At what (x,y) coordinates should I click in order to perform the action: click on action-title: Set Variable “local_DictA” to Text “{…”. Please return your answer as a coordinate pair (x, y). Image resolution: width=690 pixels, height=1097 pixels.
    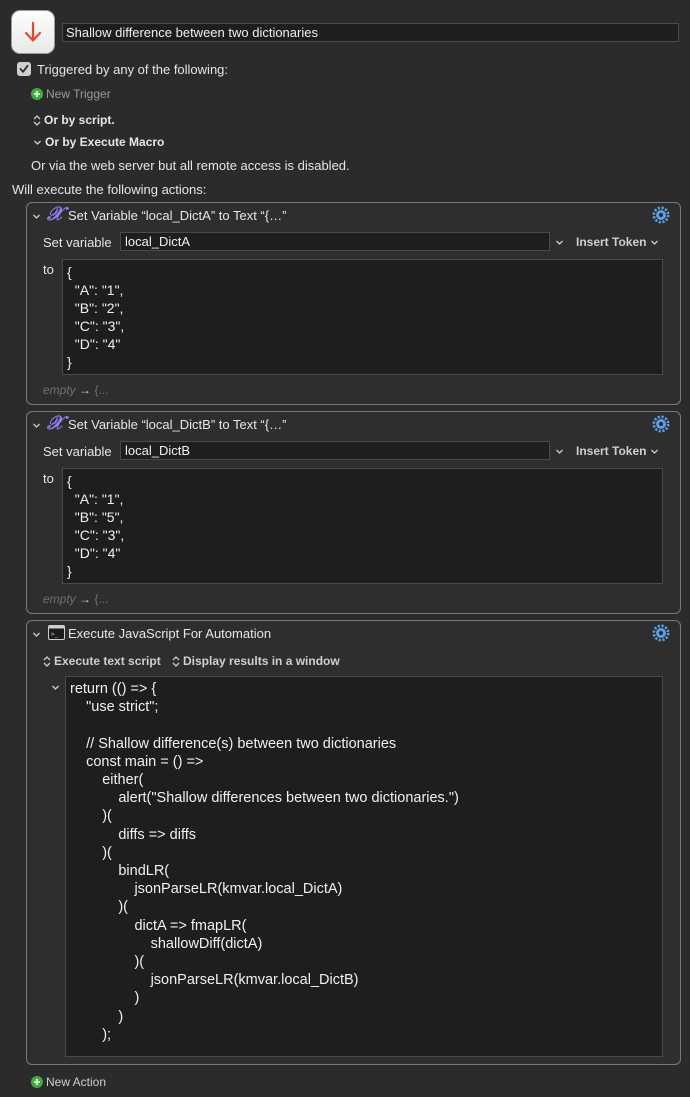
    Looking at the image, I should click on (177, 215).